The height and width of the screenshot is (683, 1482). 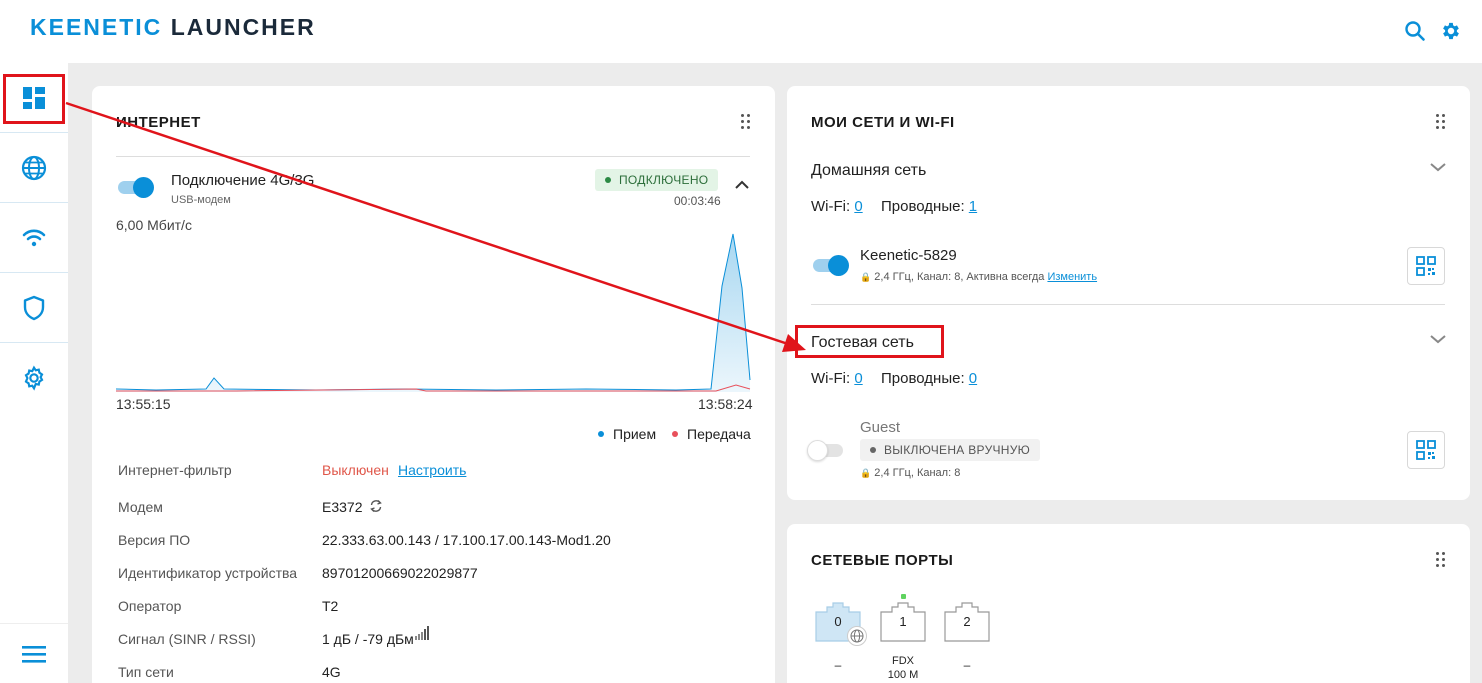 What do you see at coordinates (858, 378) in the screenshot?
I see `guest-wifi-count-link: 0` at bounding box center [858, 378].